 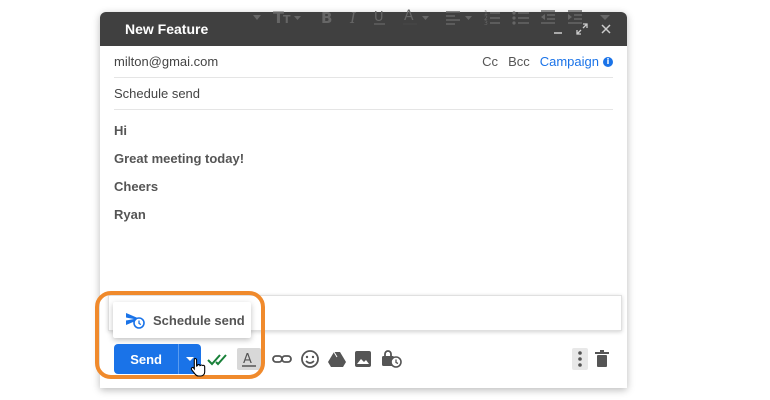 I want to click on body-line: Hi, so click(x=120, y=130).